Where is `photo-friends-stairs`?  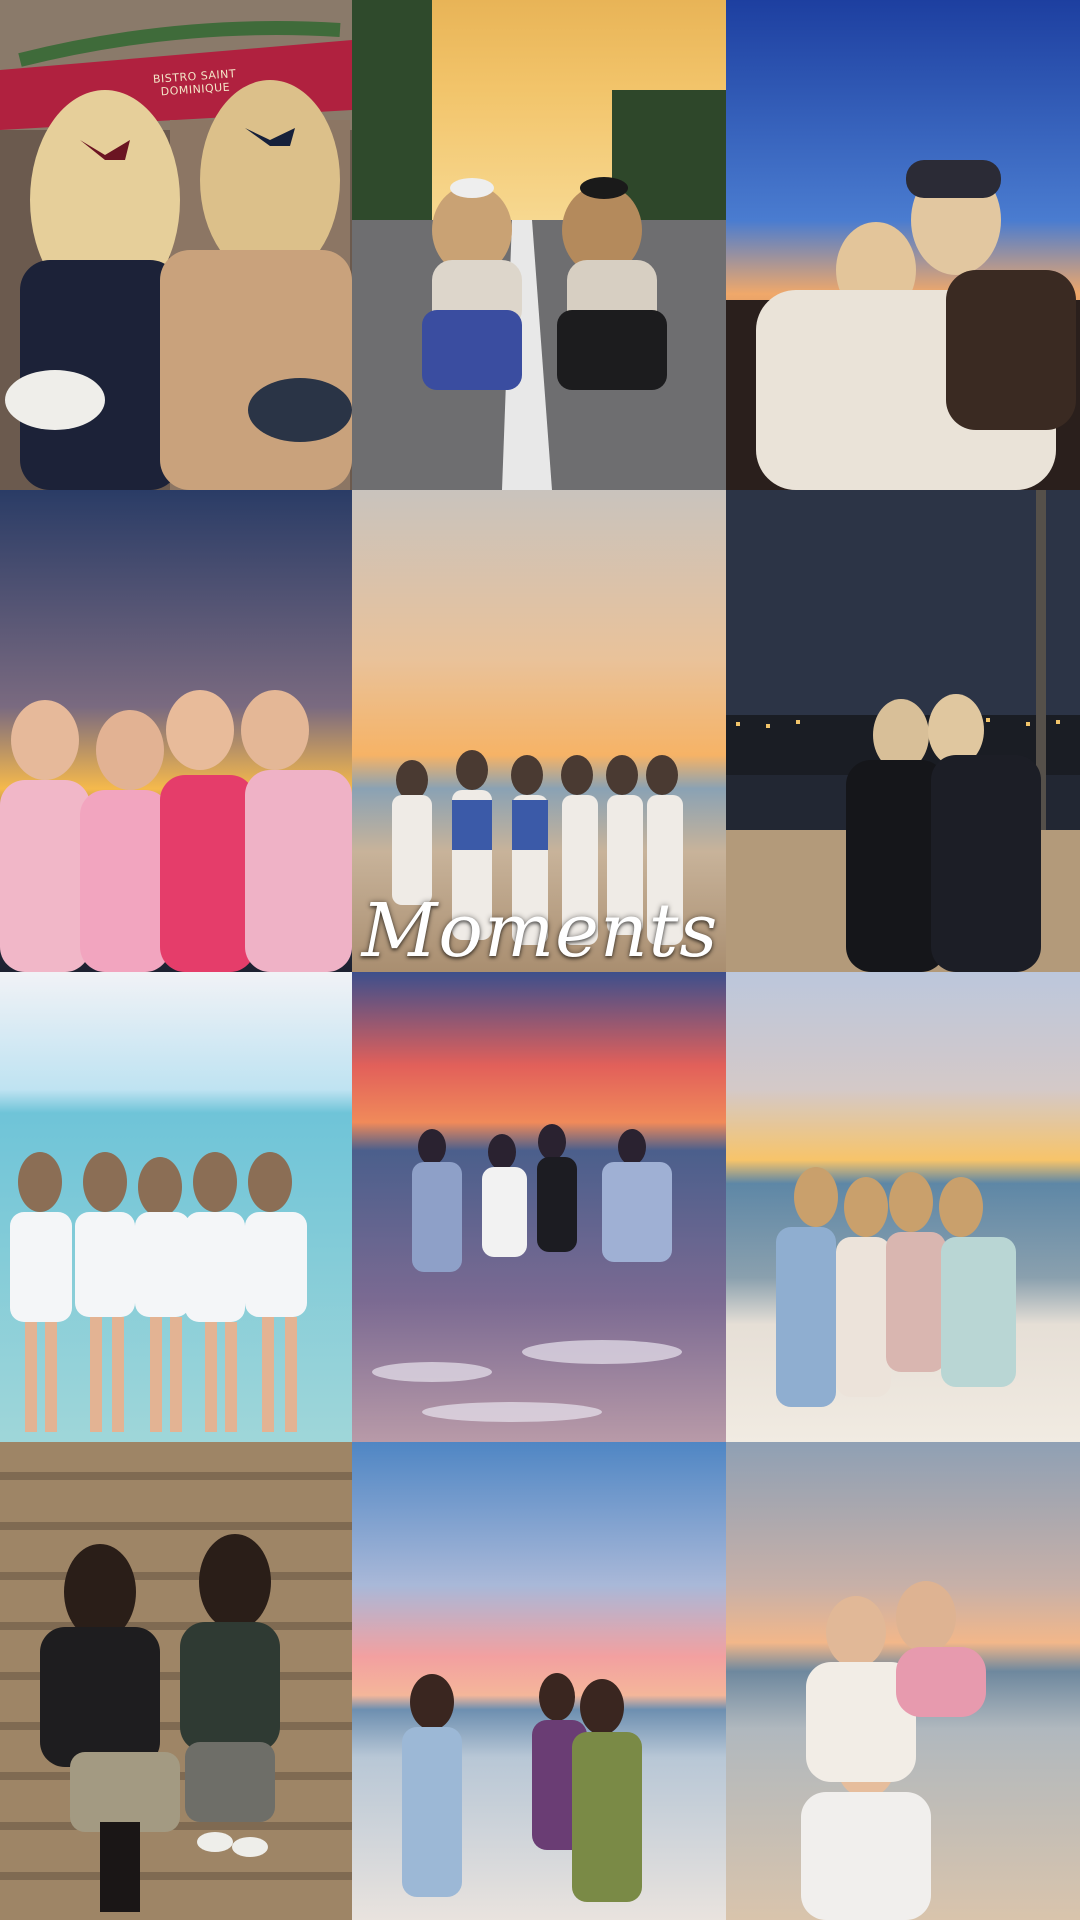 photo-friends-stairs is located at coordinates (176, 1681).